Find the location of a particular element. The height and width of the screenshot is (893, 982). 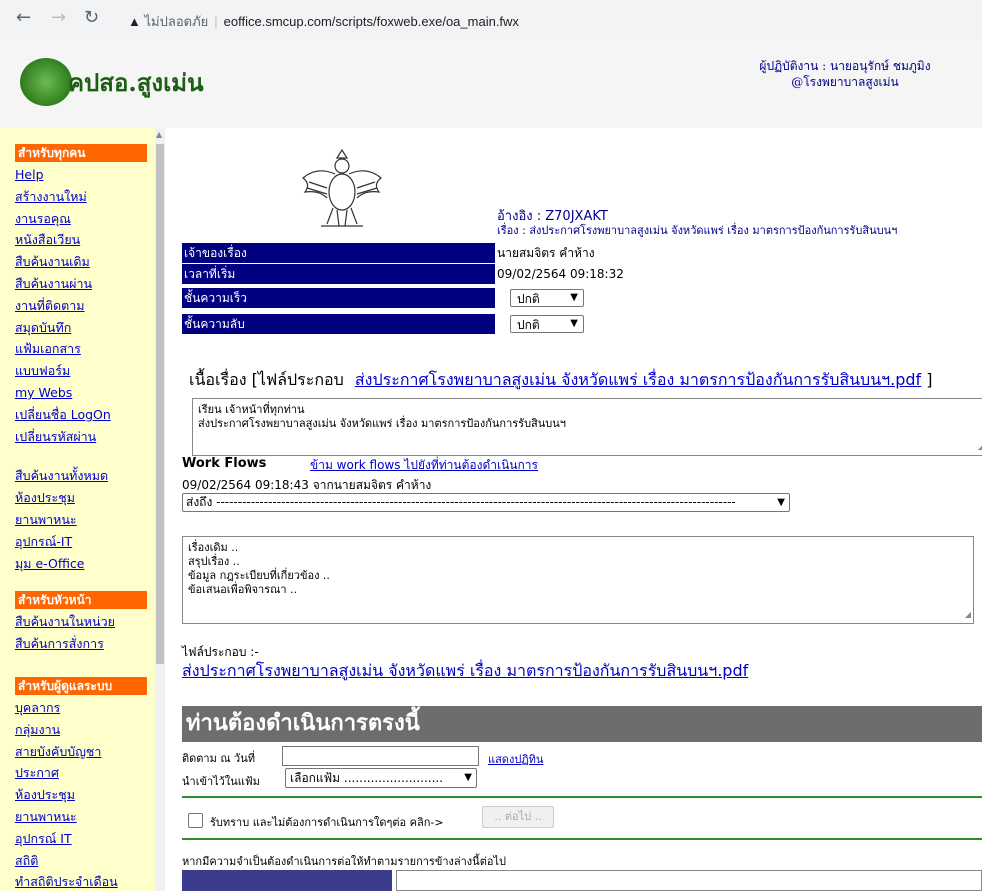

sidebar-item-statistics: สถิติ is located at coordinates (26, 860).